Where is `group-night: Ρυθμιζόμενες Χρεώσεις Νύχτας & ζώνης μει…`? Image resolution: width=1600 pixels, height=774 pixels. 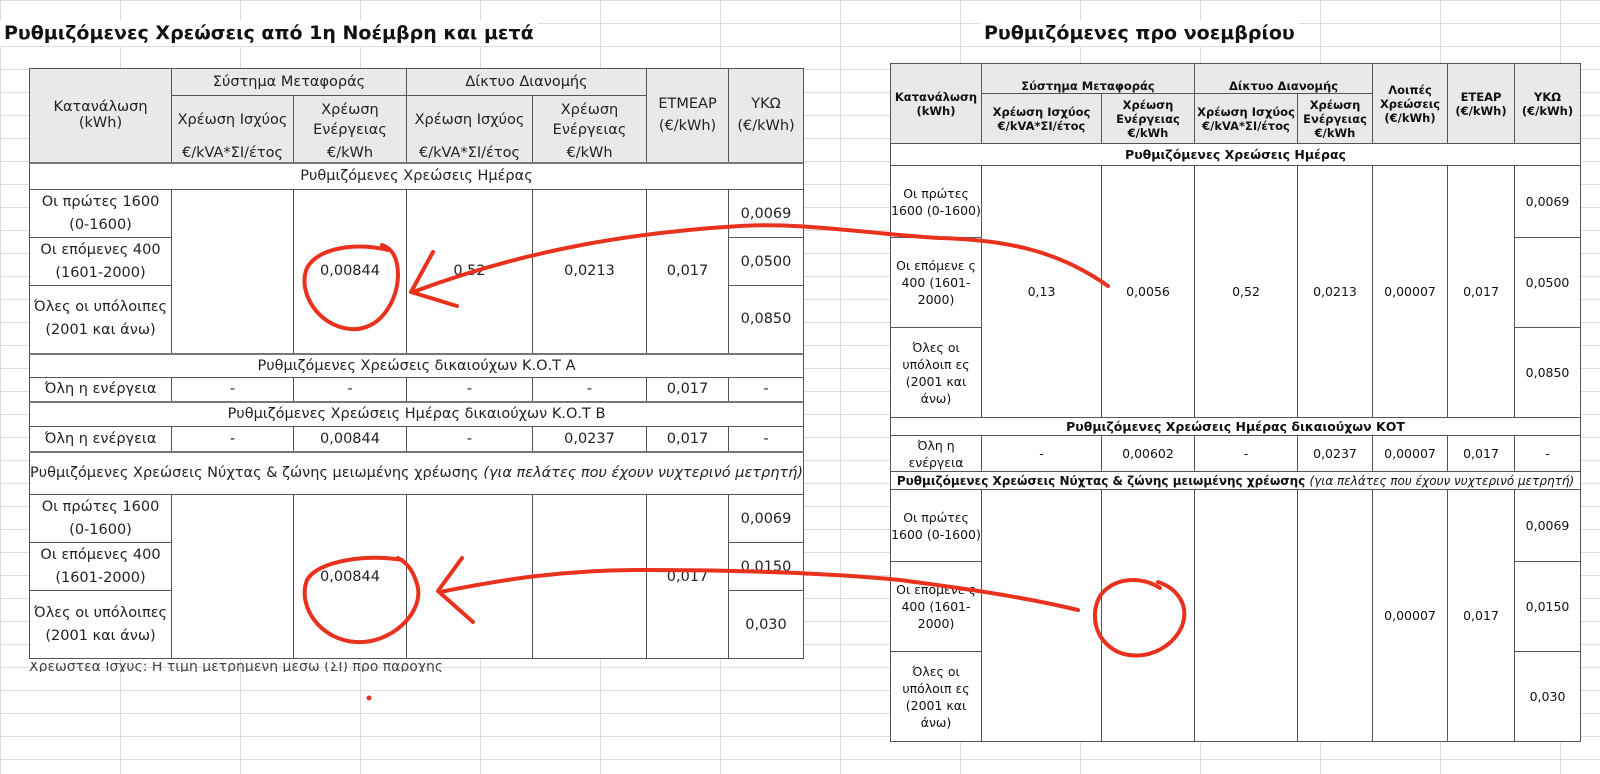
group-night: Ρυθμιζόμενες Χρεώσεις Νύχτας & ζώνης μει… is located at coordinates (416, 472).